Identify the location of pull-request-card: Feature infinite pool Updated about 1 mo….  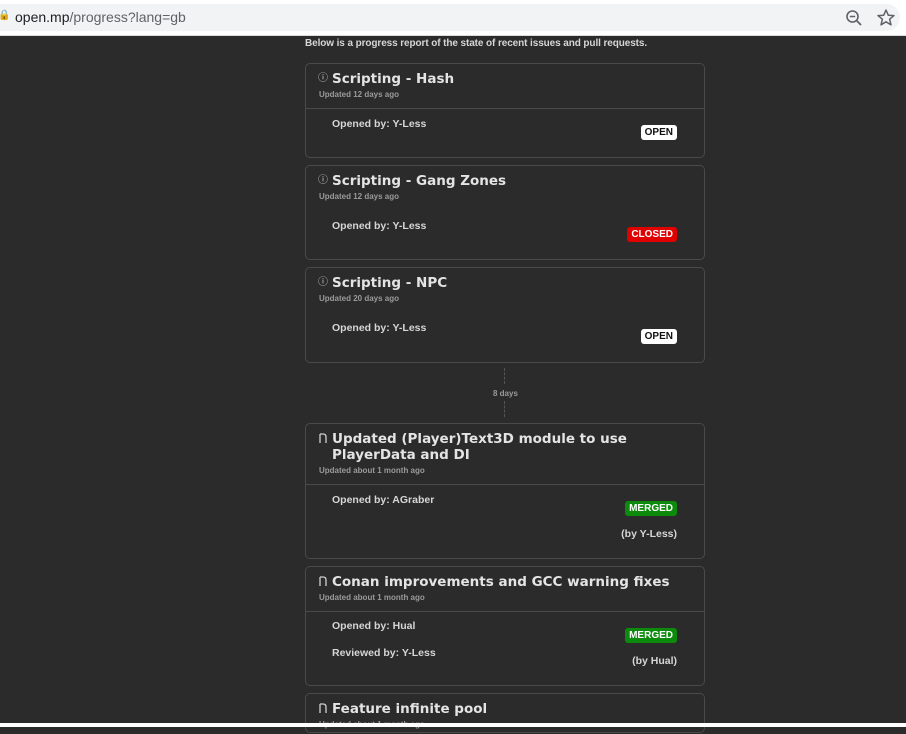
(505, 713).